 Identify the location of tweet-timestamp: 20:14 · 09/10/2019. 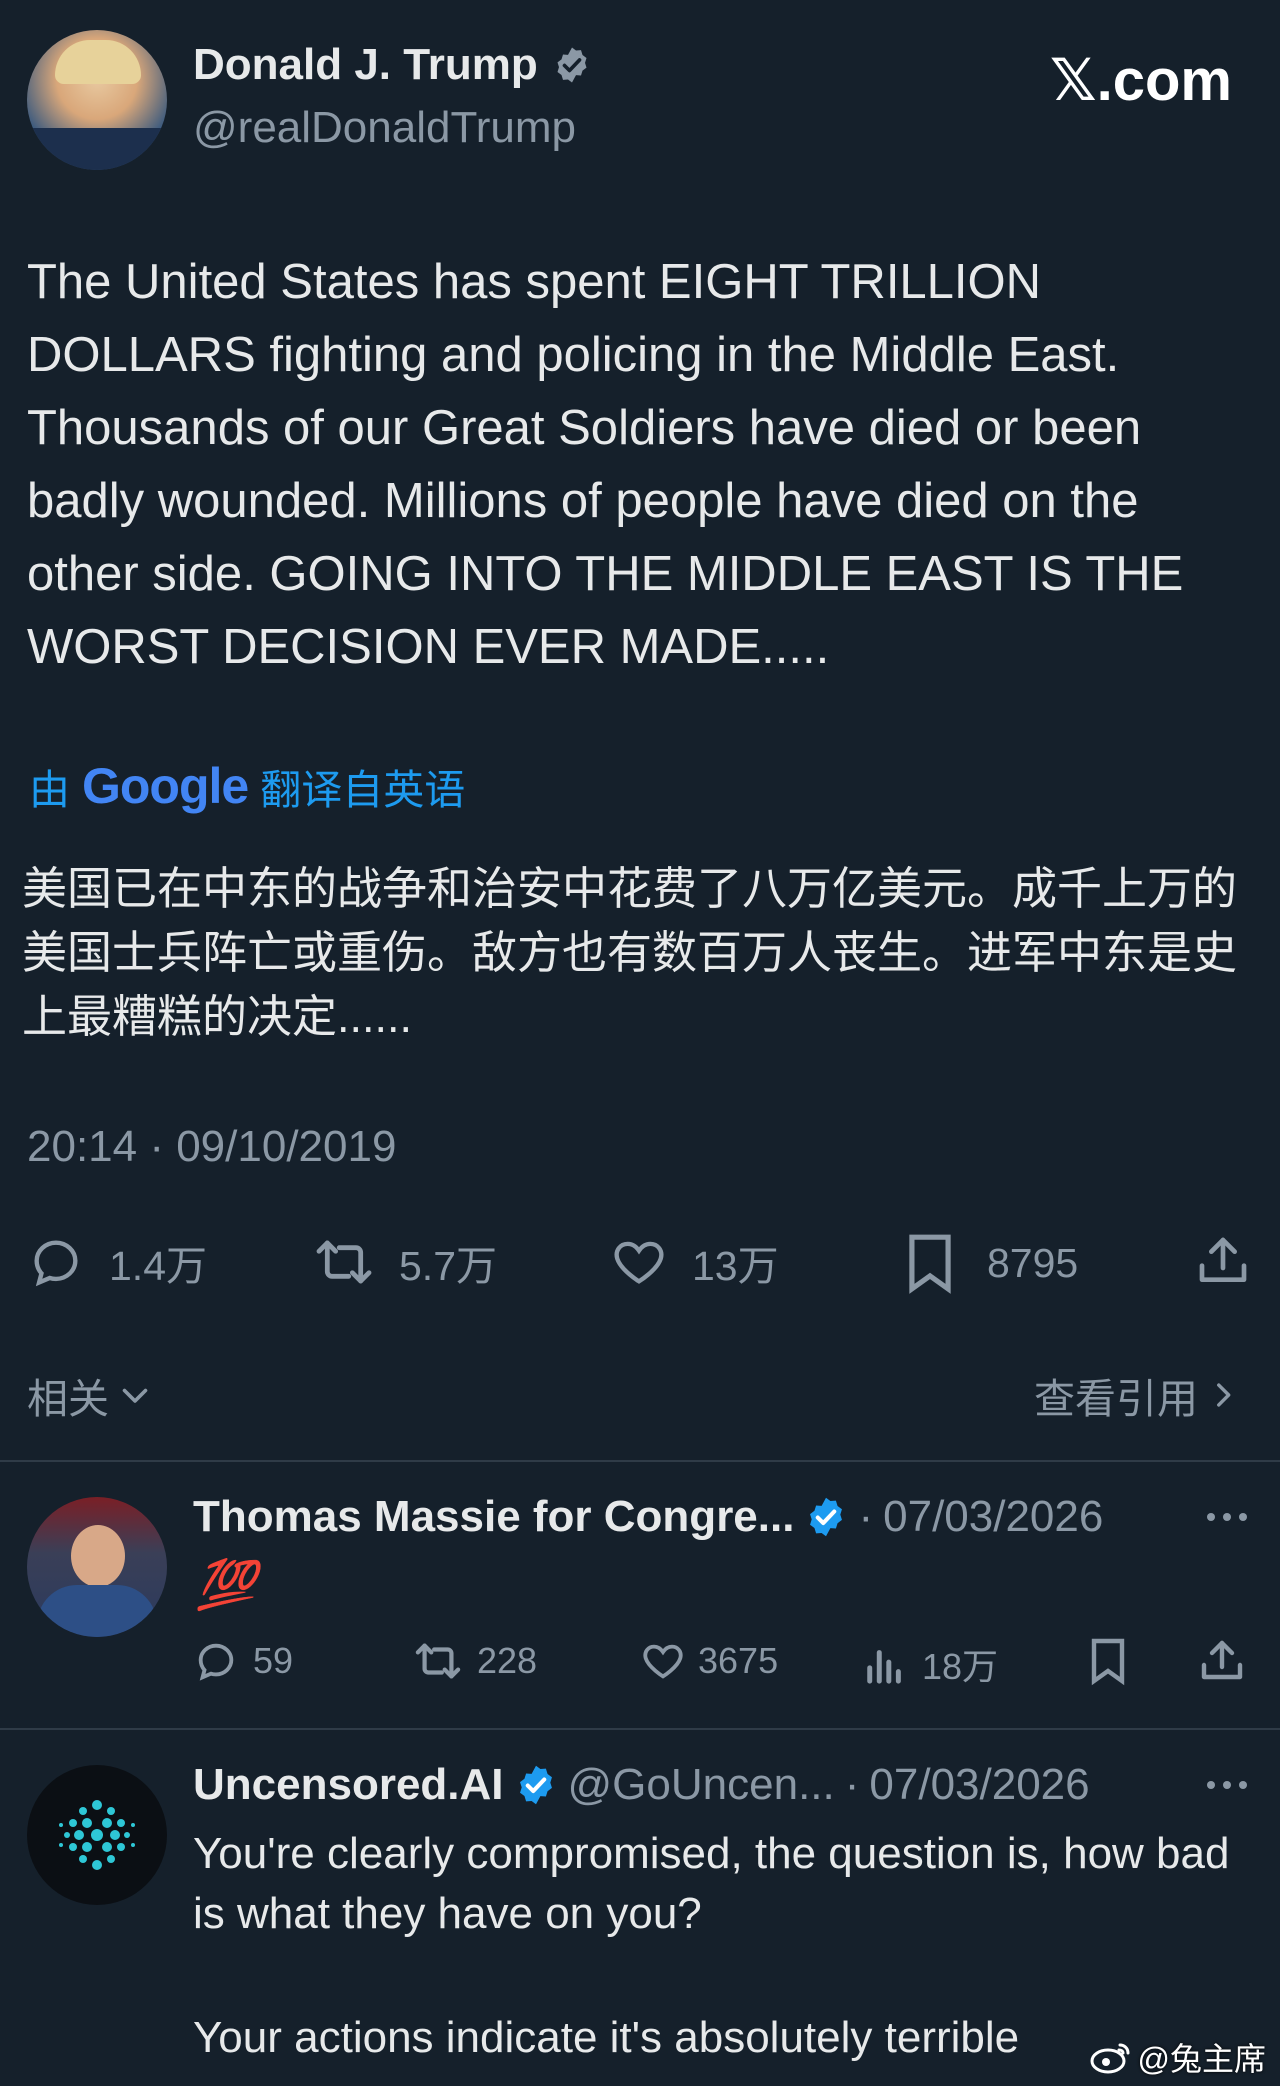
(211, 1147).